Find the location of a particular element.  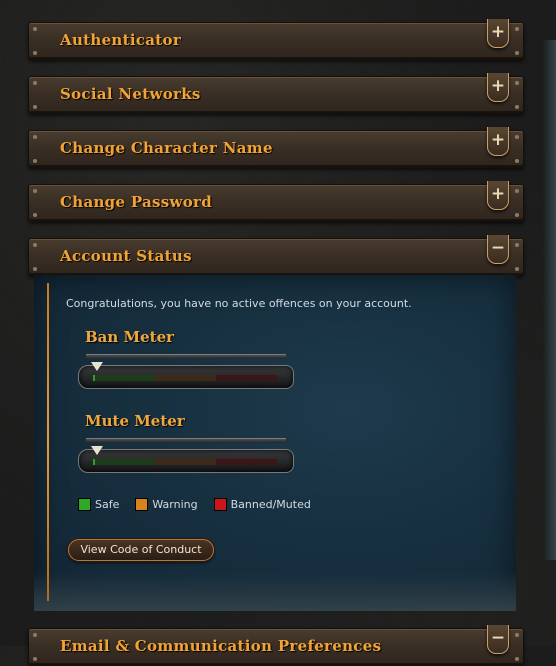

background-decoration is located at coordinates (549, 300).